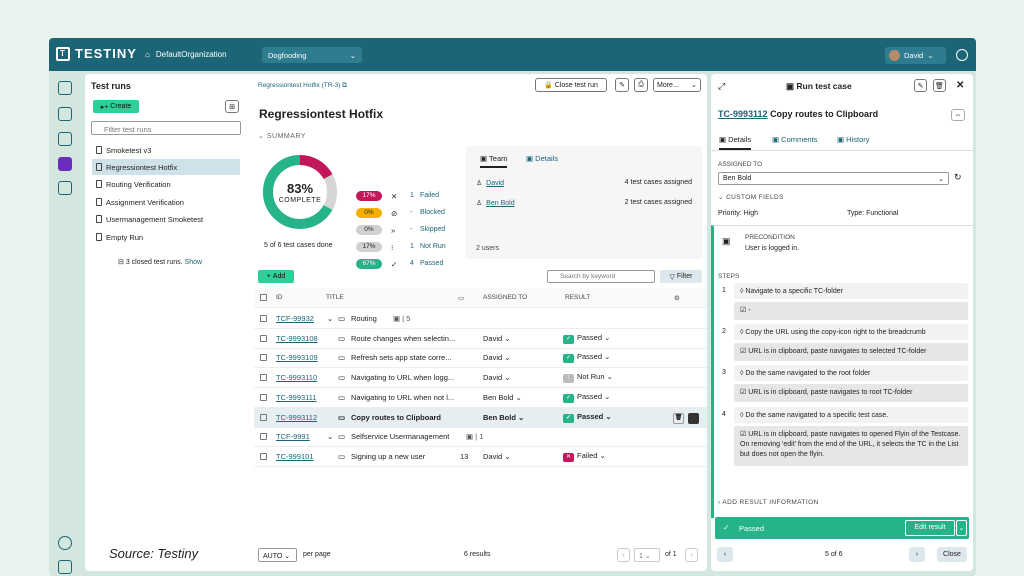  I want to click on test-cases-icon, so click(65, 114).